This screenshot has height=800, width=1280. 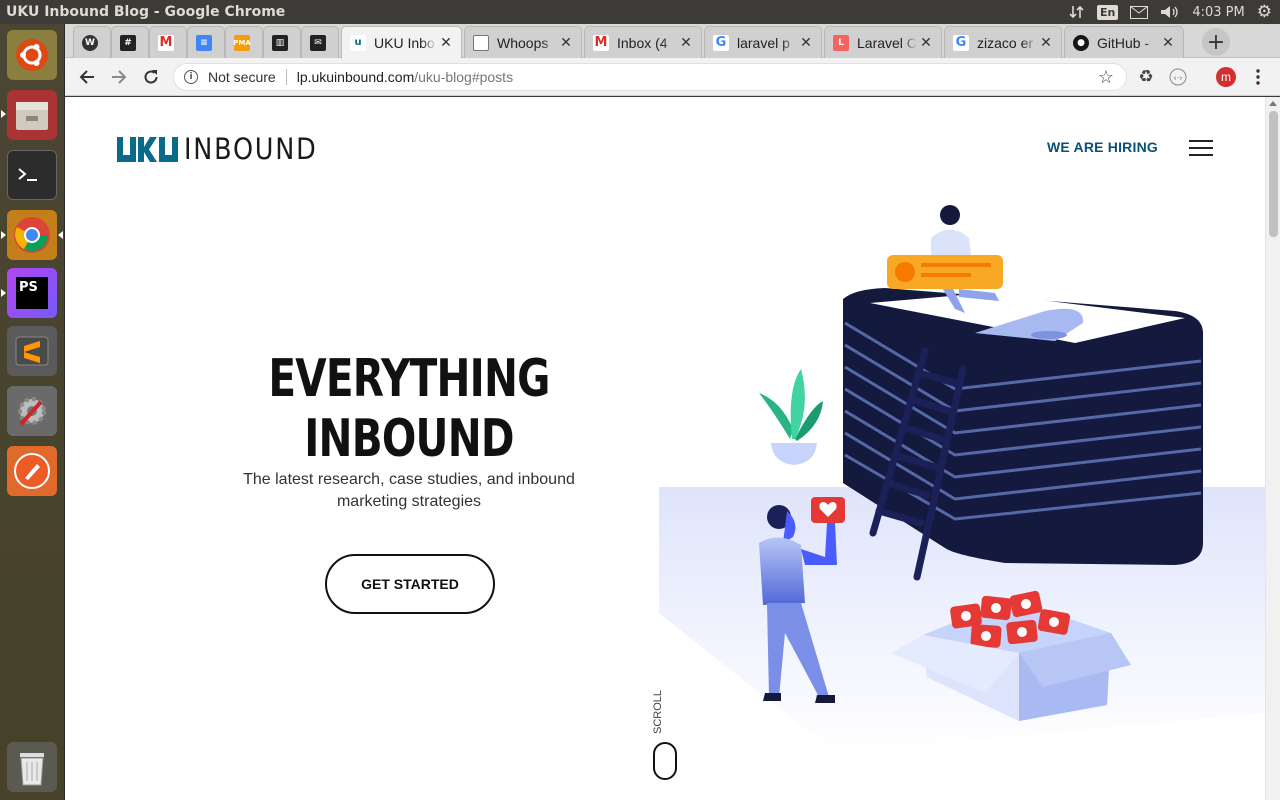 I want to click on tab-title: Whoops, so click(x=523, y=42).